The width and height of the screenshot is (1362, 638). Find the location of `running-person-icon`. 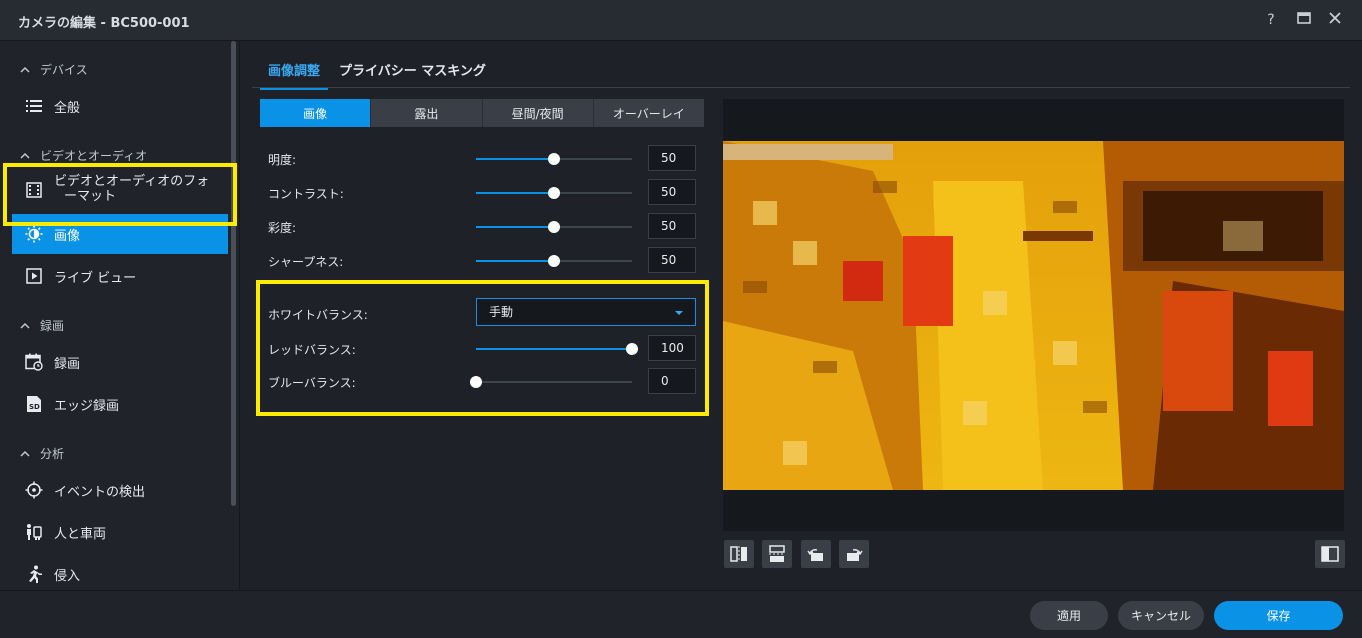

running-person-icon is located at coordinates (34, 574).